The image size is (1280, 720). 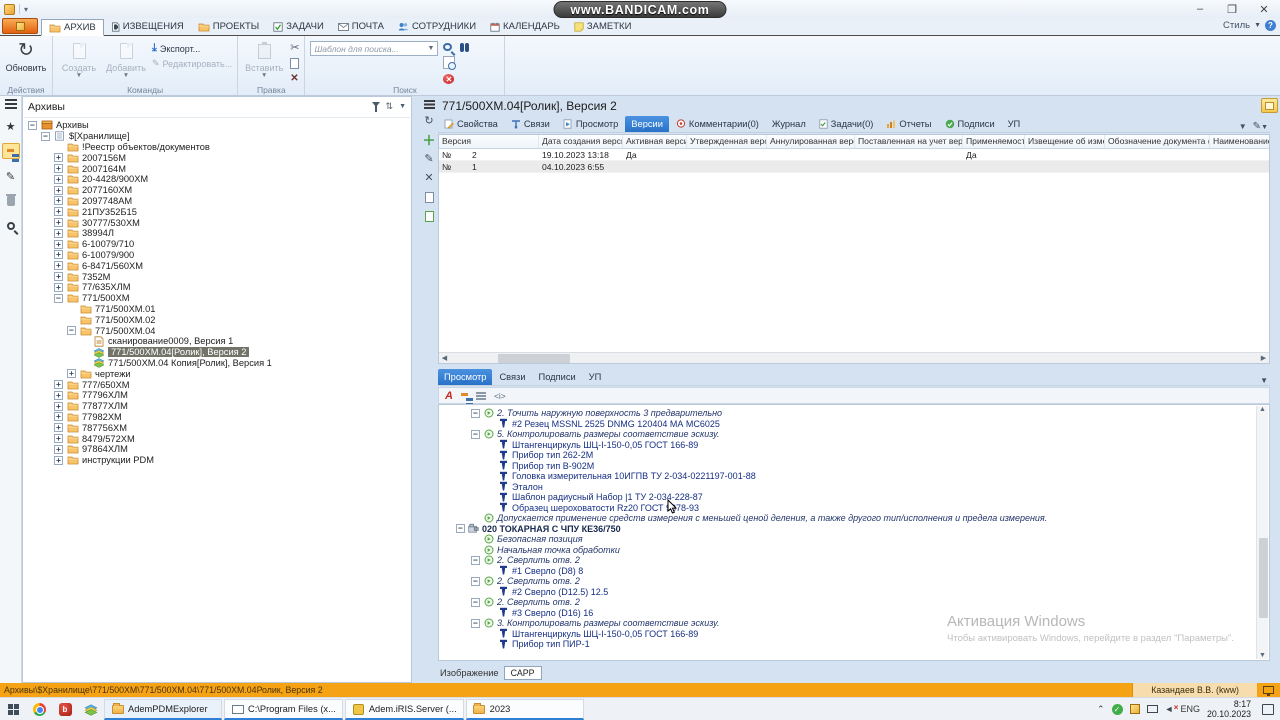 What do you see at coordinates (908, 124) in the screenshot?
I see `doc-tab-отчеты: Отчеты` at bounding box center [908, 124].